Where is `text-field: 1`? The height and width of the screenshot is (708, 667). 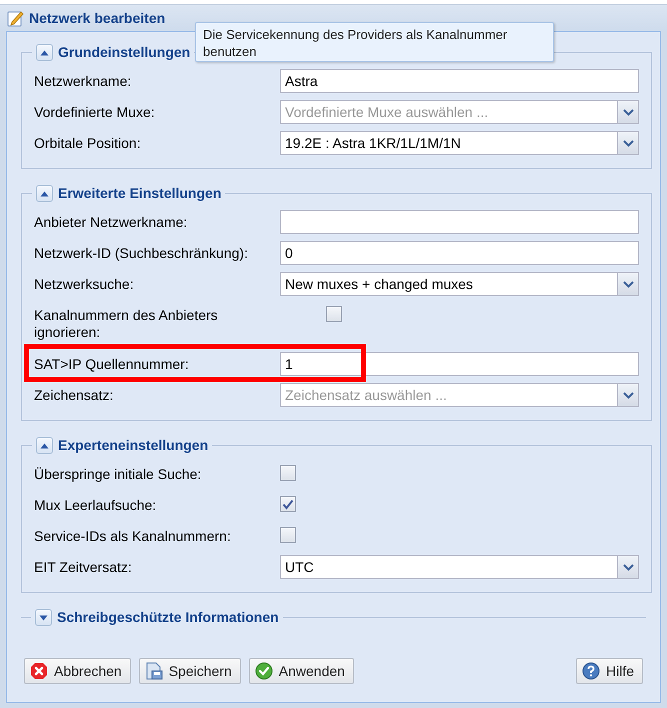 text-field: 1 is located at coordinates (459, 364).